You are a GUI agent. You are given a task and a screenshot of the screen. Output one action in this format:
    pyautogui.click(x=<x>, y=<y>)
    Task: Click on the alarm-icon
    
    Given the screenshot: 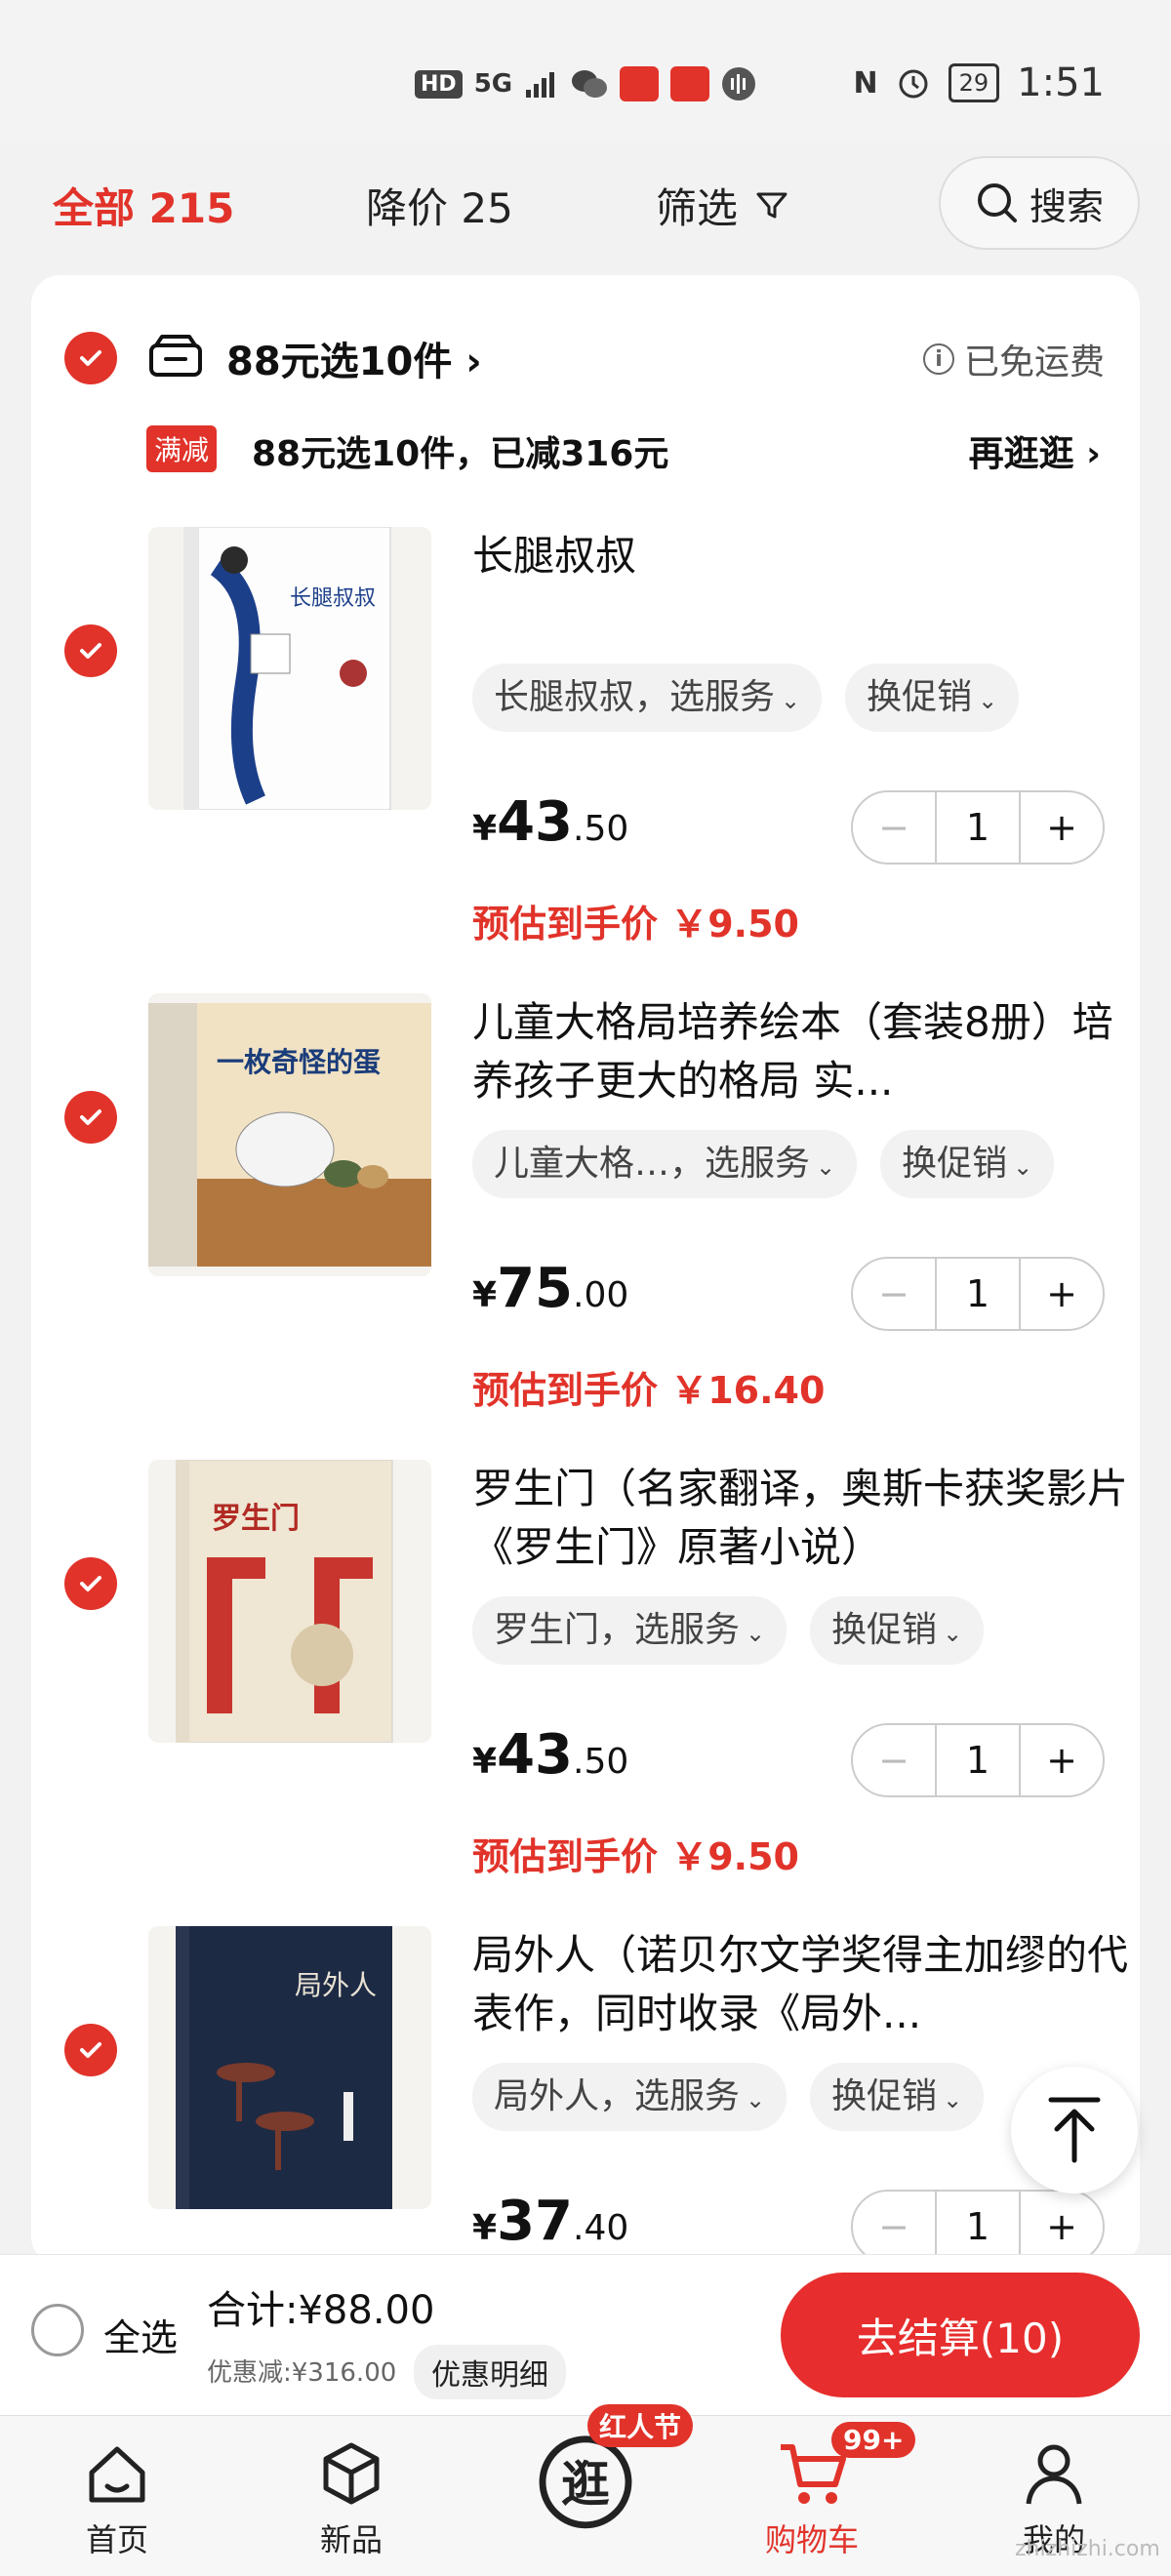 What is the action you would take?
    pyautogui.click(x=913, y=84)
    